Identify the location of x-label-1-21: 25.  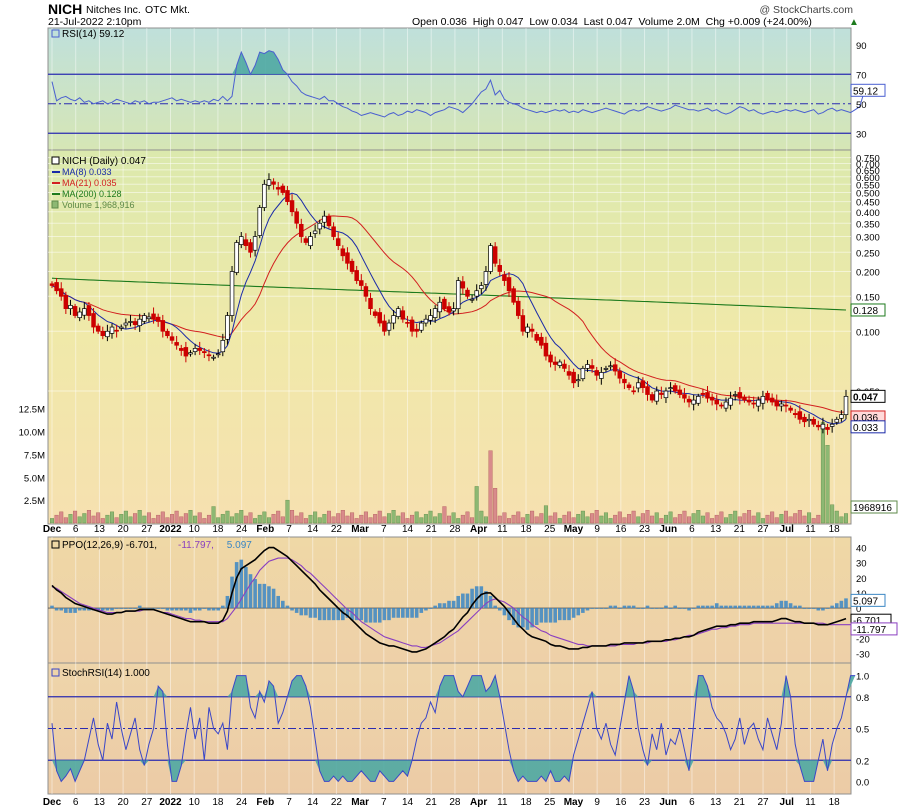
(550, 802).